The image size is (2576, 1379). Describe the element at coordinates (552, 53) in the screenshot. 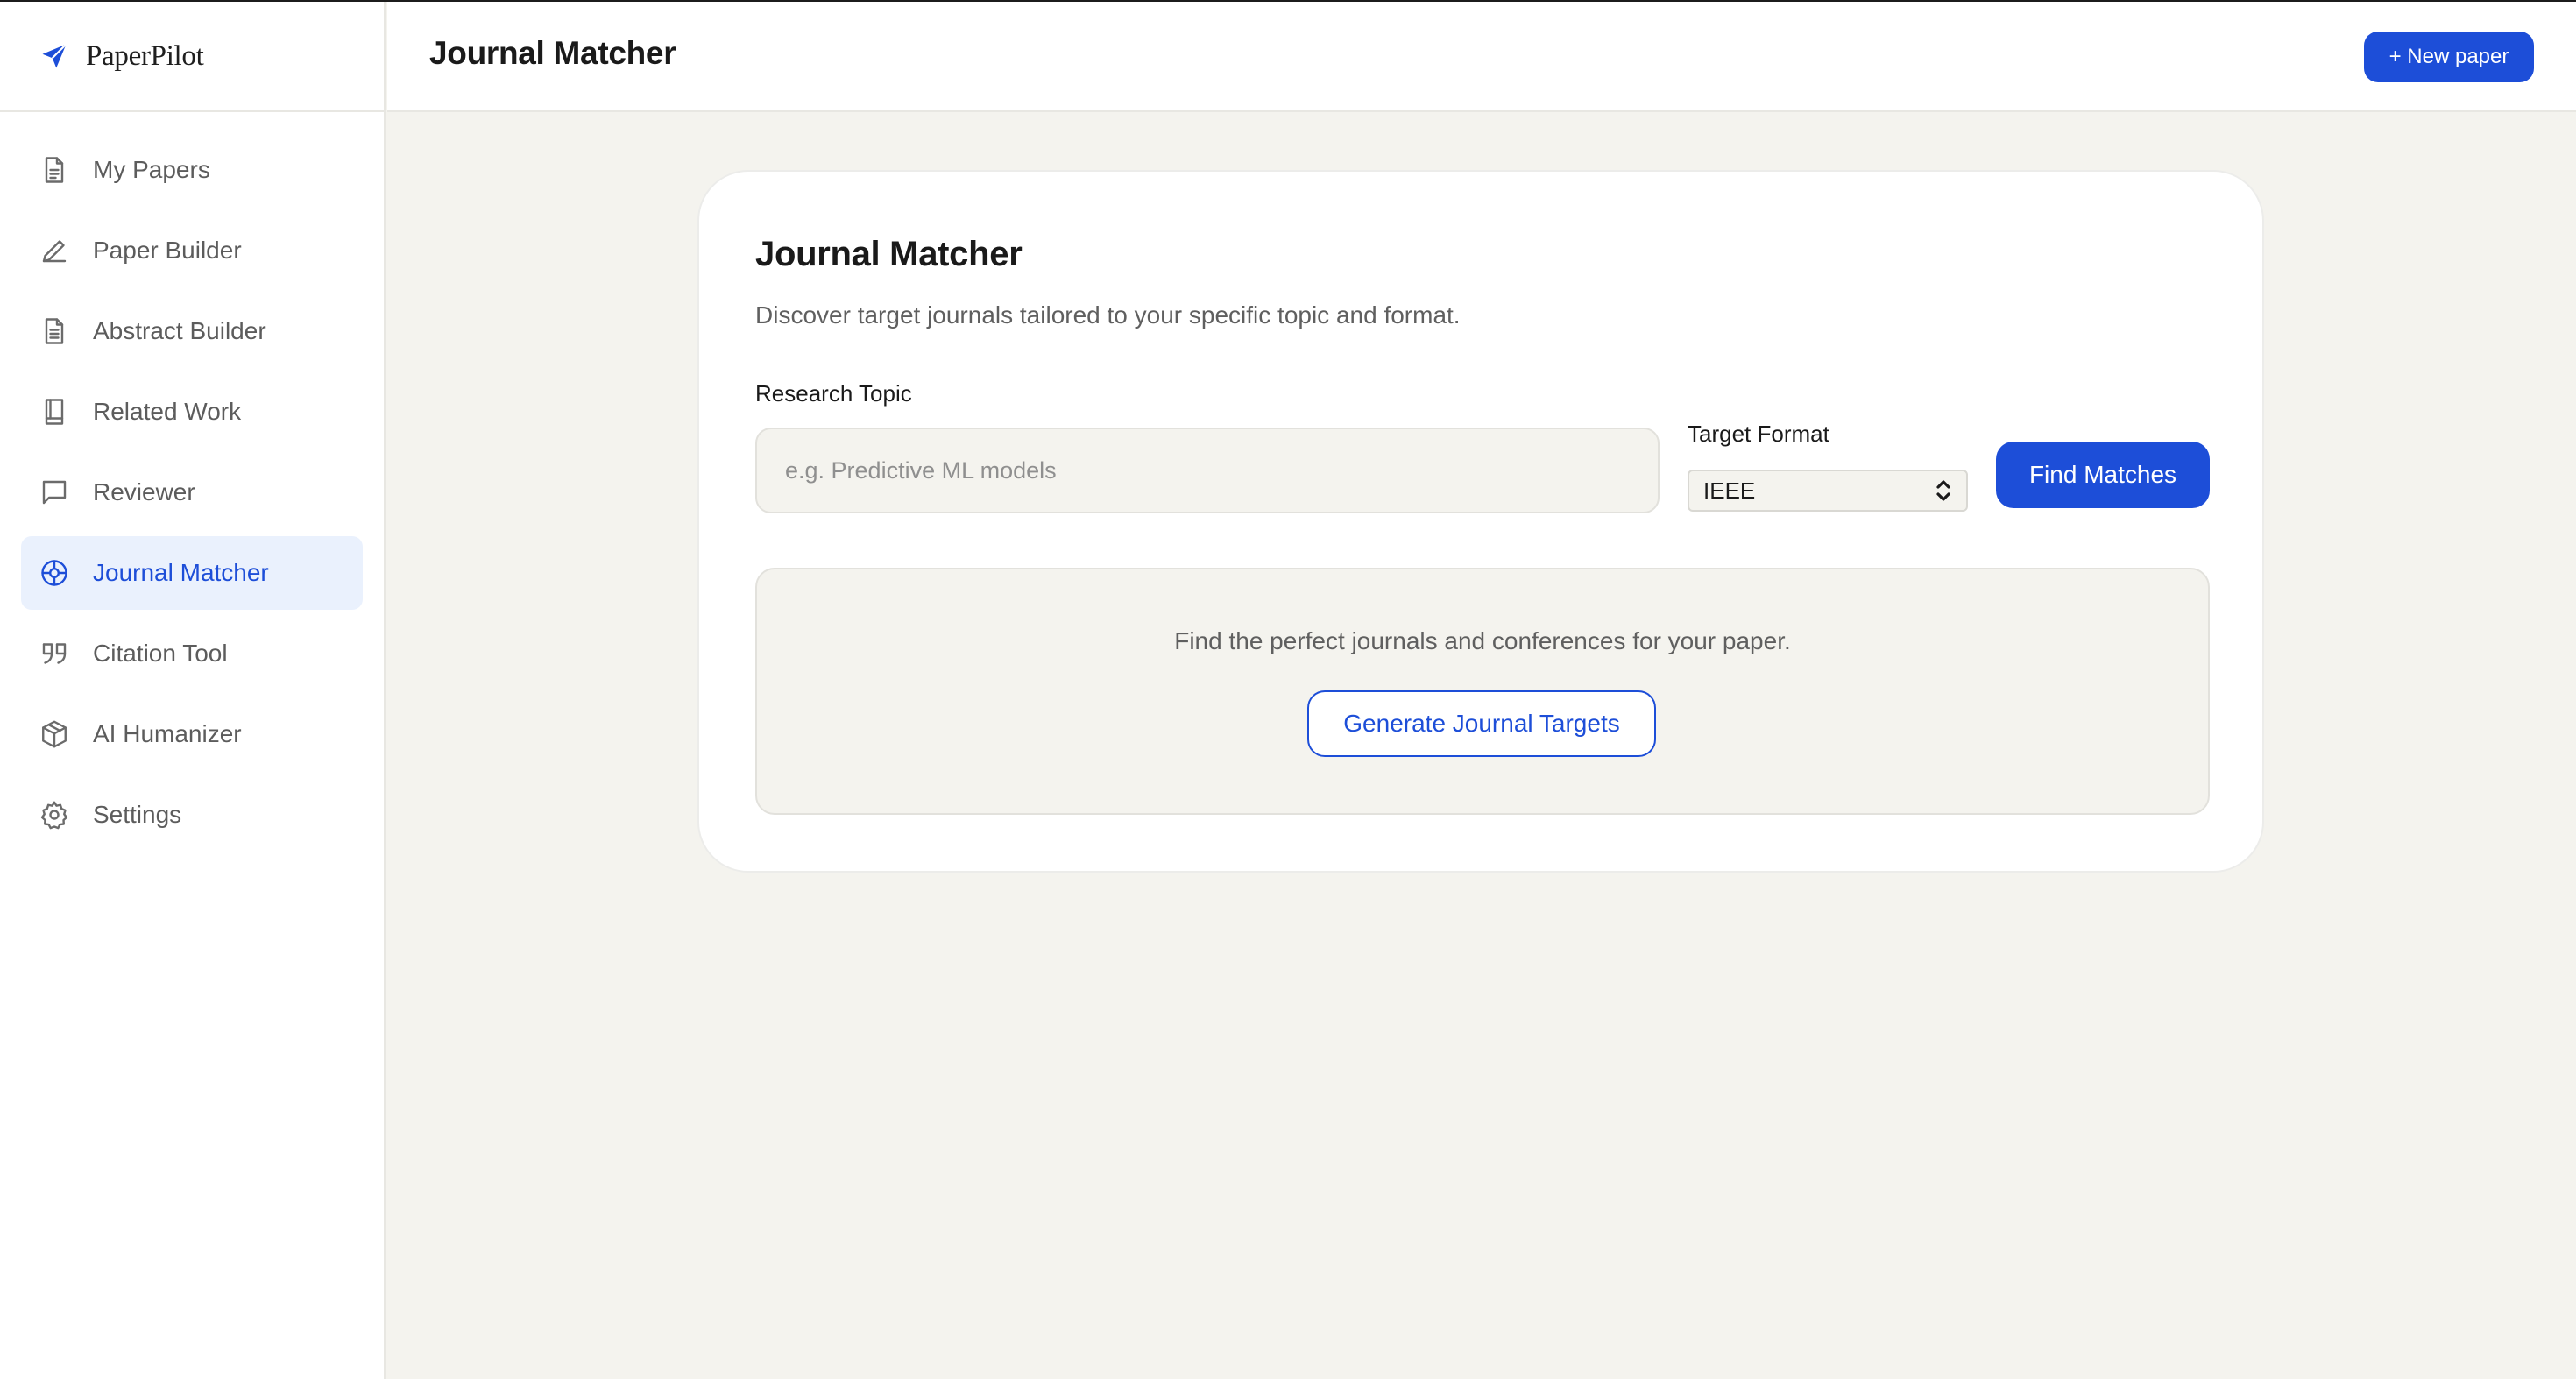

I see `page-title: Journal Matcher` at that location.